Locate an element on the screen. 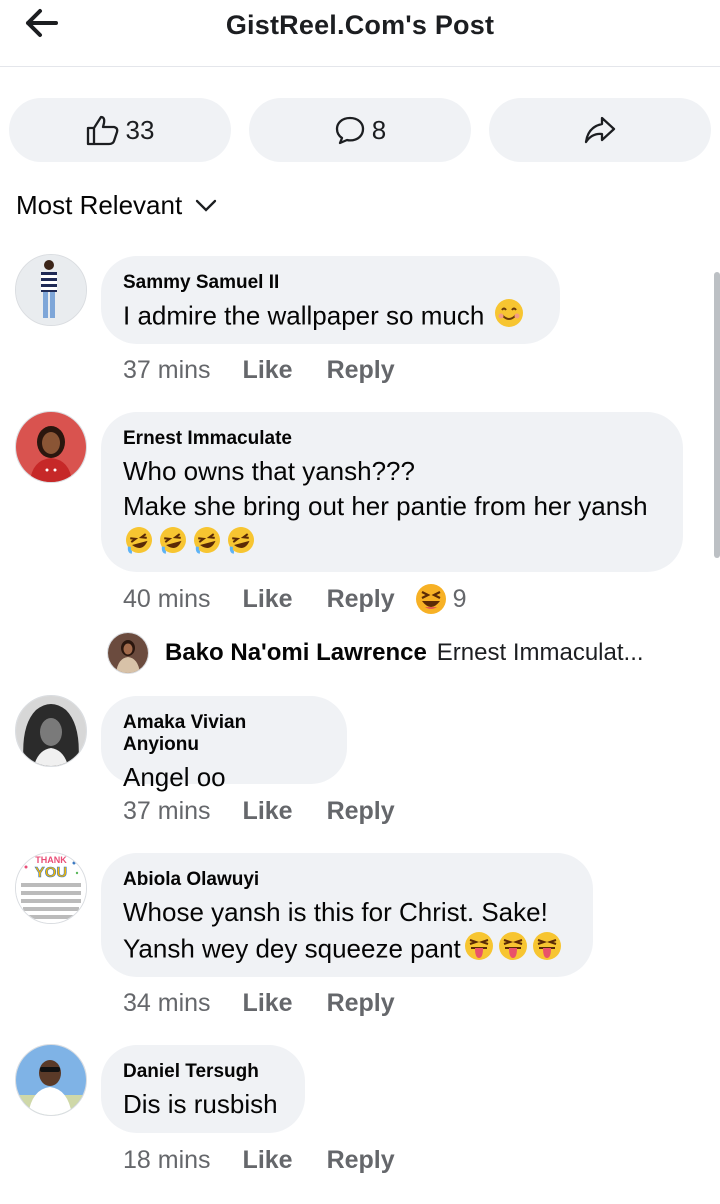 The width and height of the screenshot is (720, 1204). squint-emoji is located at coordinates (430, 599).